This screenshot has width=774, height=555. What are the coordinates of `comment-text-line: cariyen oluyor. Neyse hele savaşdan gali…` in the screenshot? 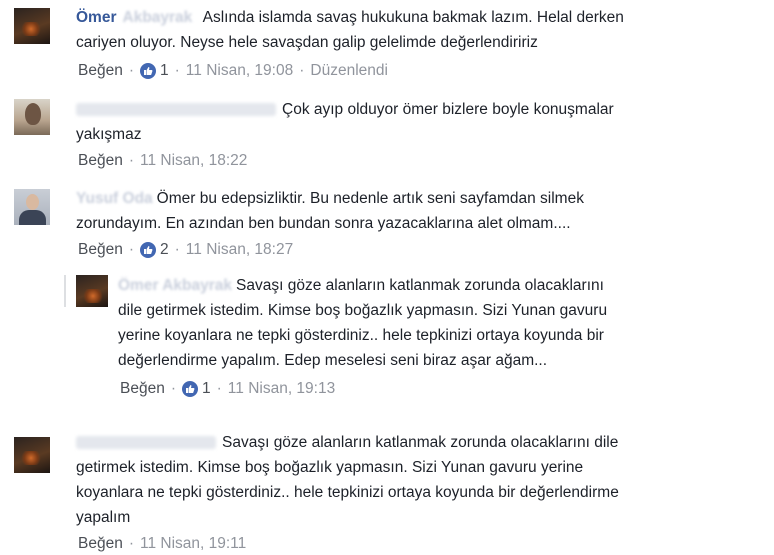 It's located at (307, 42).